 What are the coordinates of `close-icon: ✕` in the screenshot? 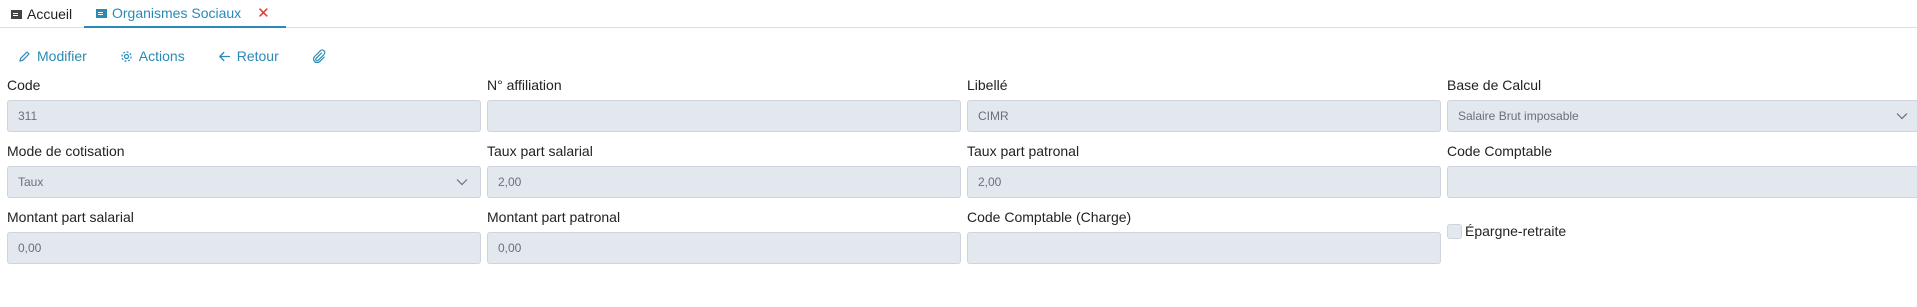 It's located at (263, 13).